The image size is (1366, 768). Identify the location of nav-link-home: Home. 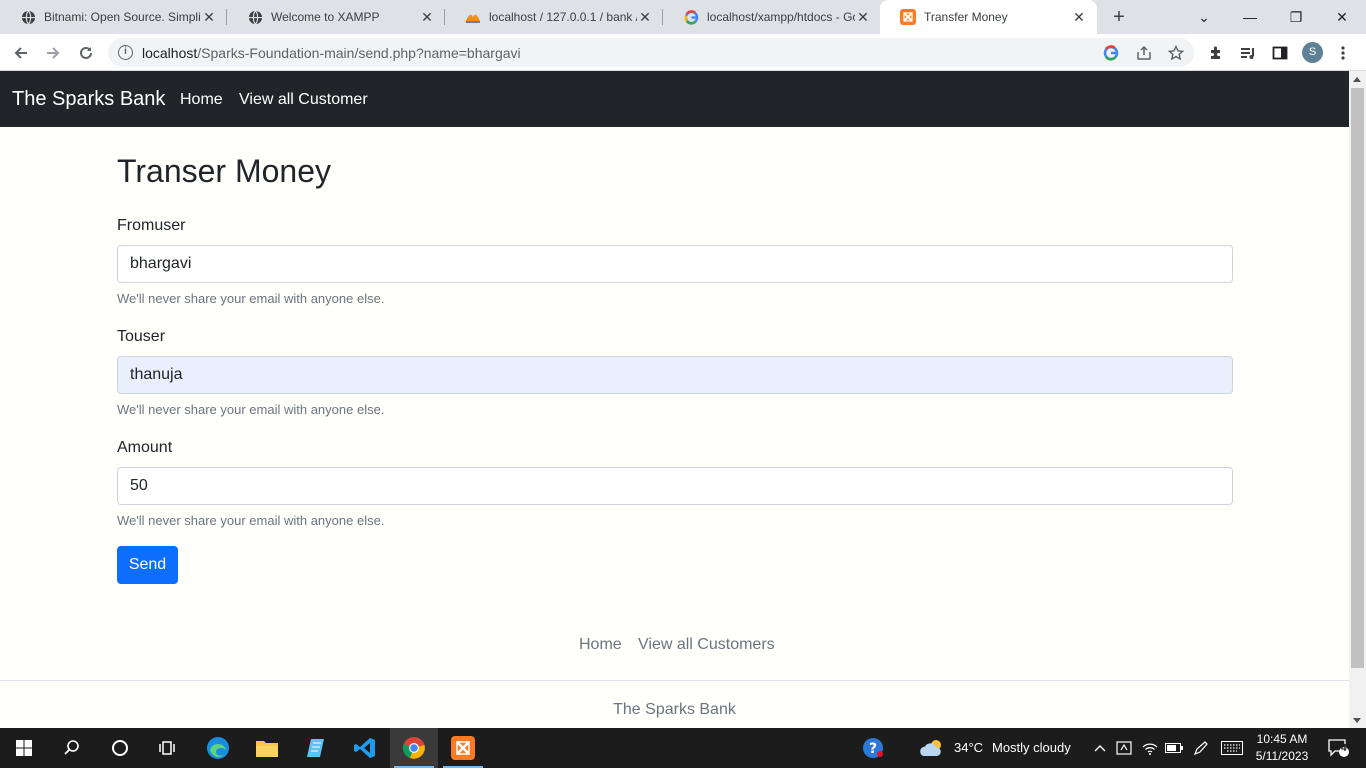
(201, 100).